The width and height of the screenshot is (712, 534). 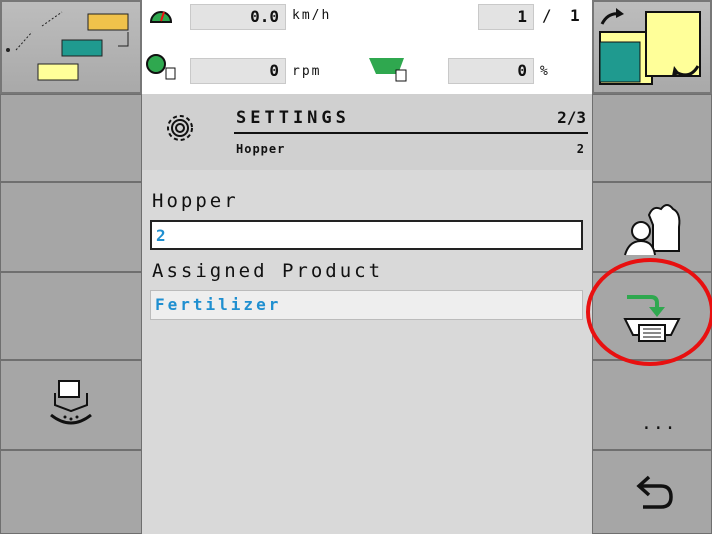 I want to click on hopper-label: Hopper, so click(x=195, y=201).